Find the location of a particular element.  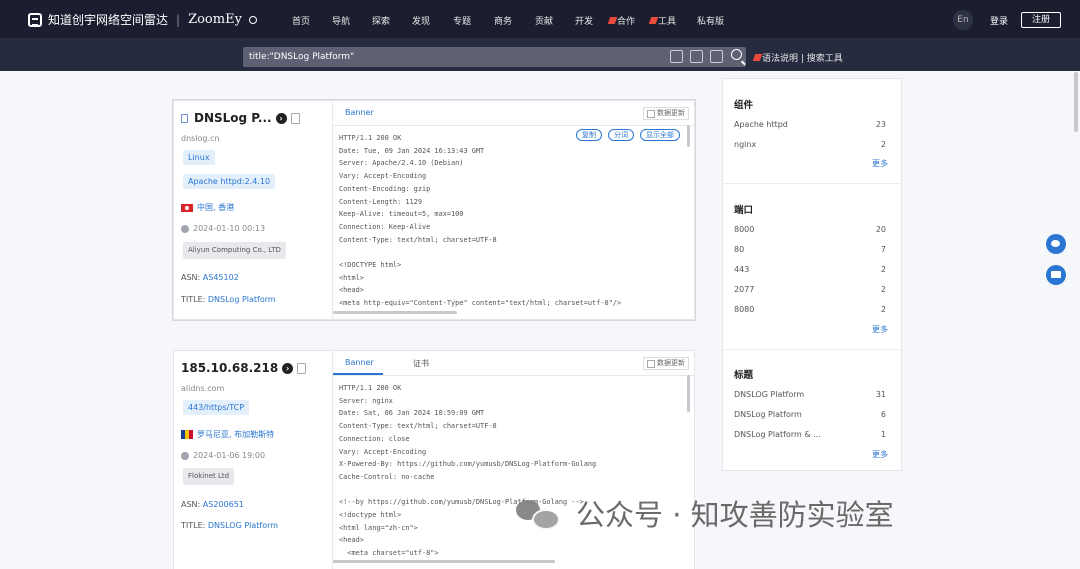

tab-certificate: 证书 is located at coordinates (421, 363).